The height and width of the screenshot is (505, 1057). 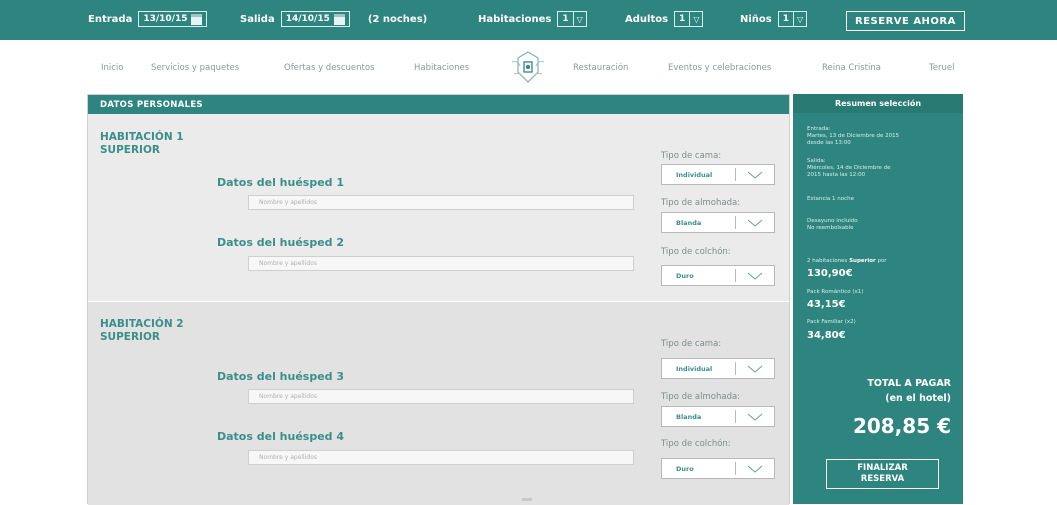 What do you see at coordinates (819, 129) in the screenshot?
I see `entry-label: Entrada:` at bounding box center [819, 129].